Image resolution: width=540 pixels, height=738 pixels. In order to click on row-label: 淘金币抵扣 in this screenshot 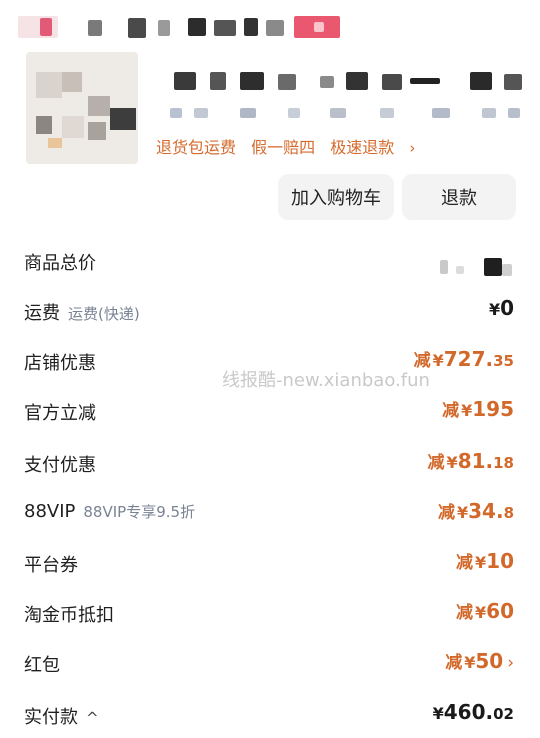, I will do `click(69, 615)`.